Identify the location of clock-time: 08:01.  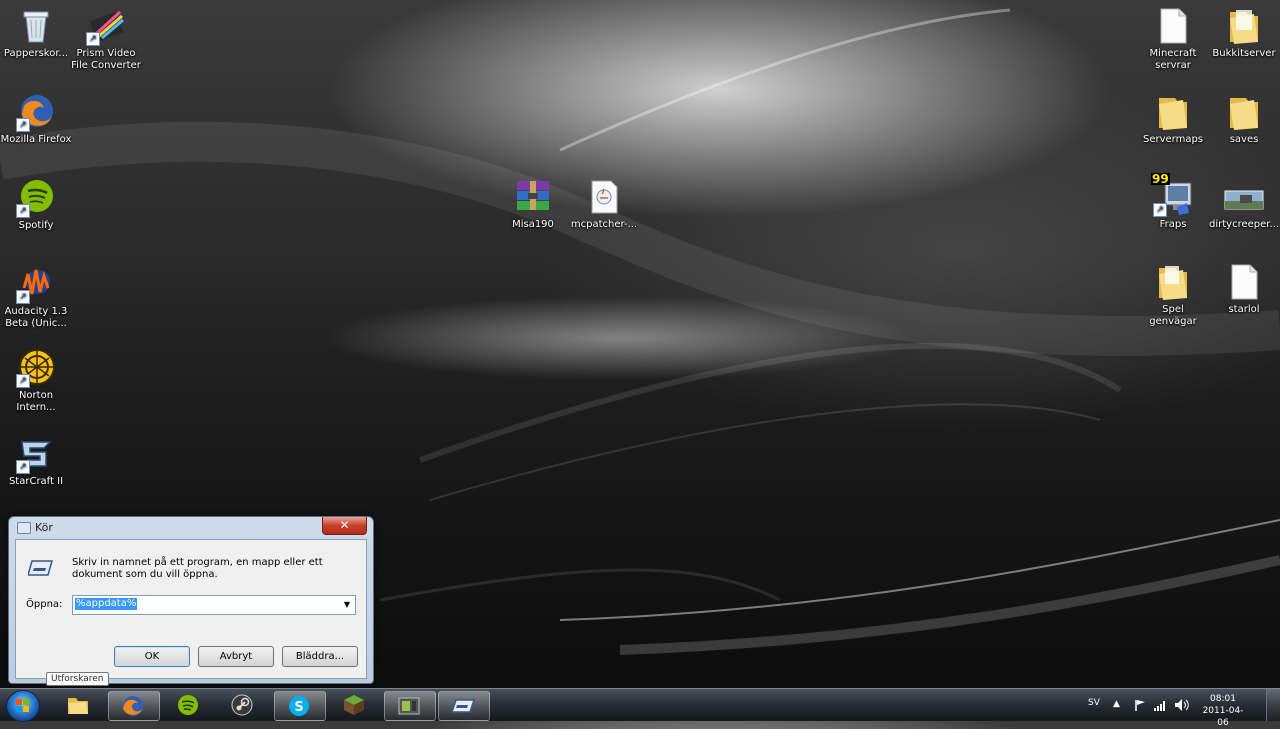
(1223, 699).